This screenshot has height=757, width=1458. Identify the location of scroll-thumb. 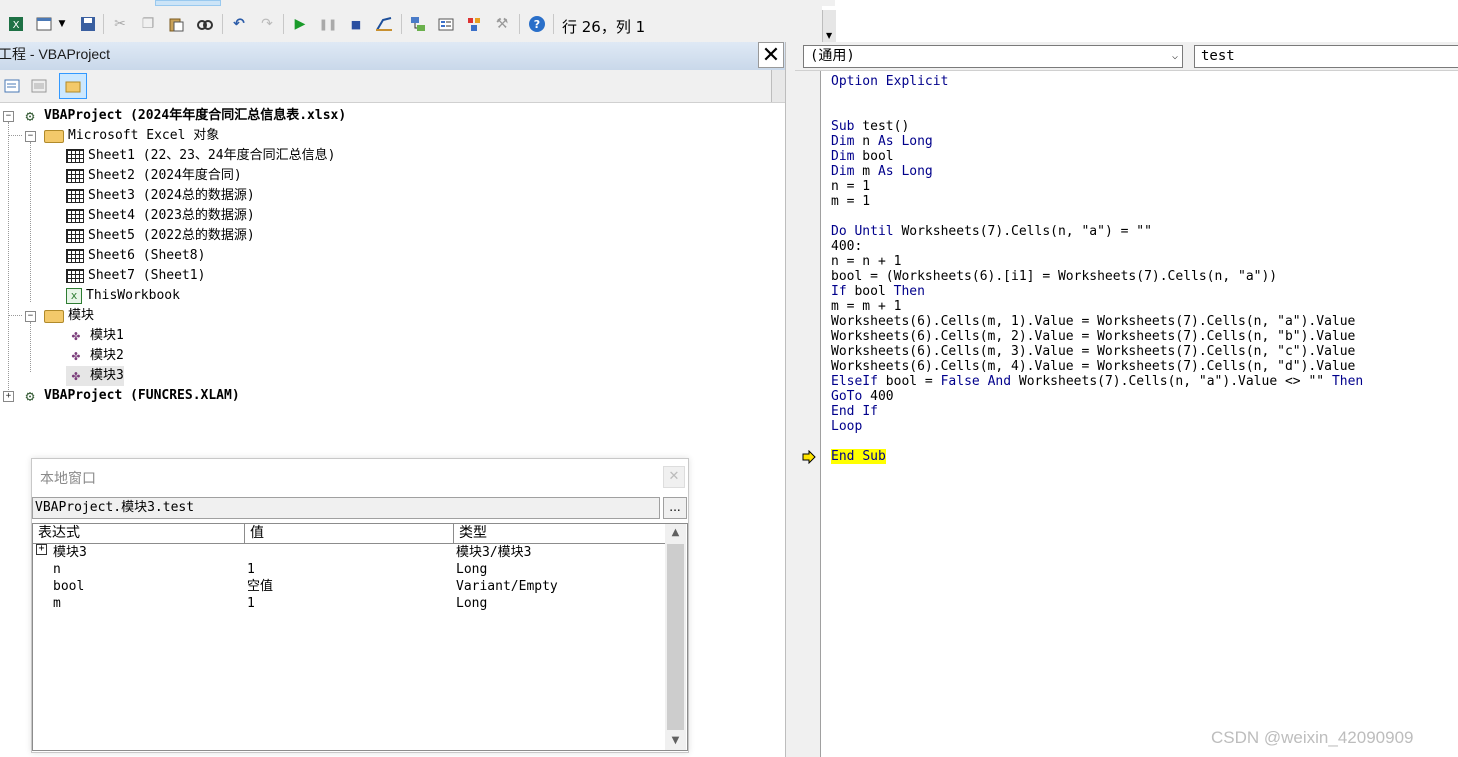
(675, 637).